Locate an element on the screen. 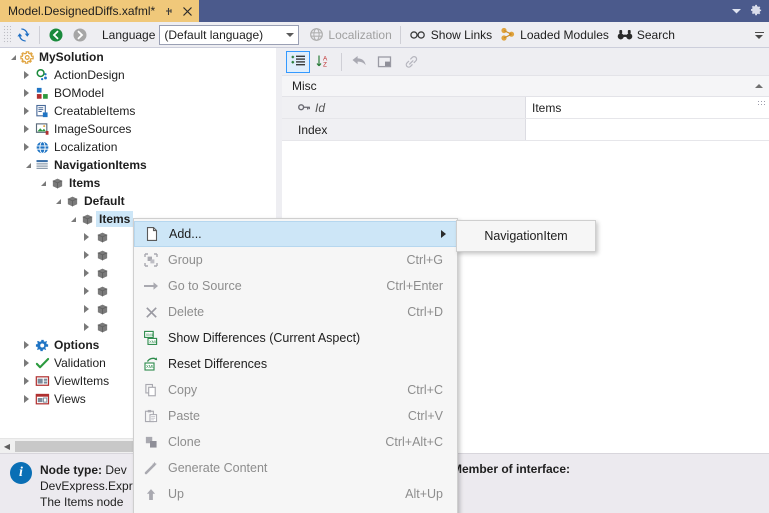 Image resolution: width=769 pixels, height=513 pixels. tree-node-label is located at coordinates (114, 237).